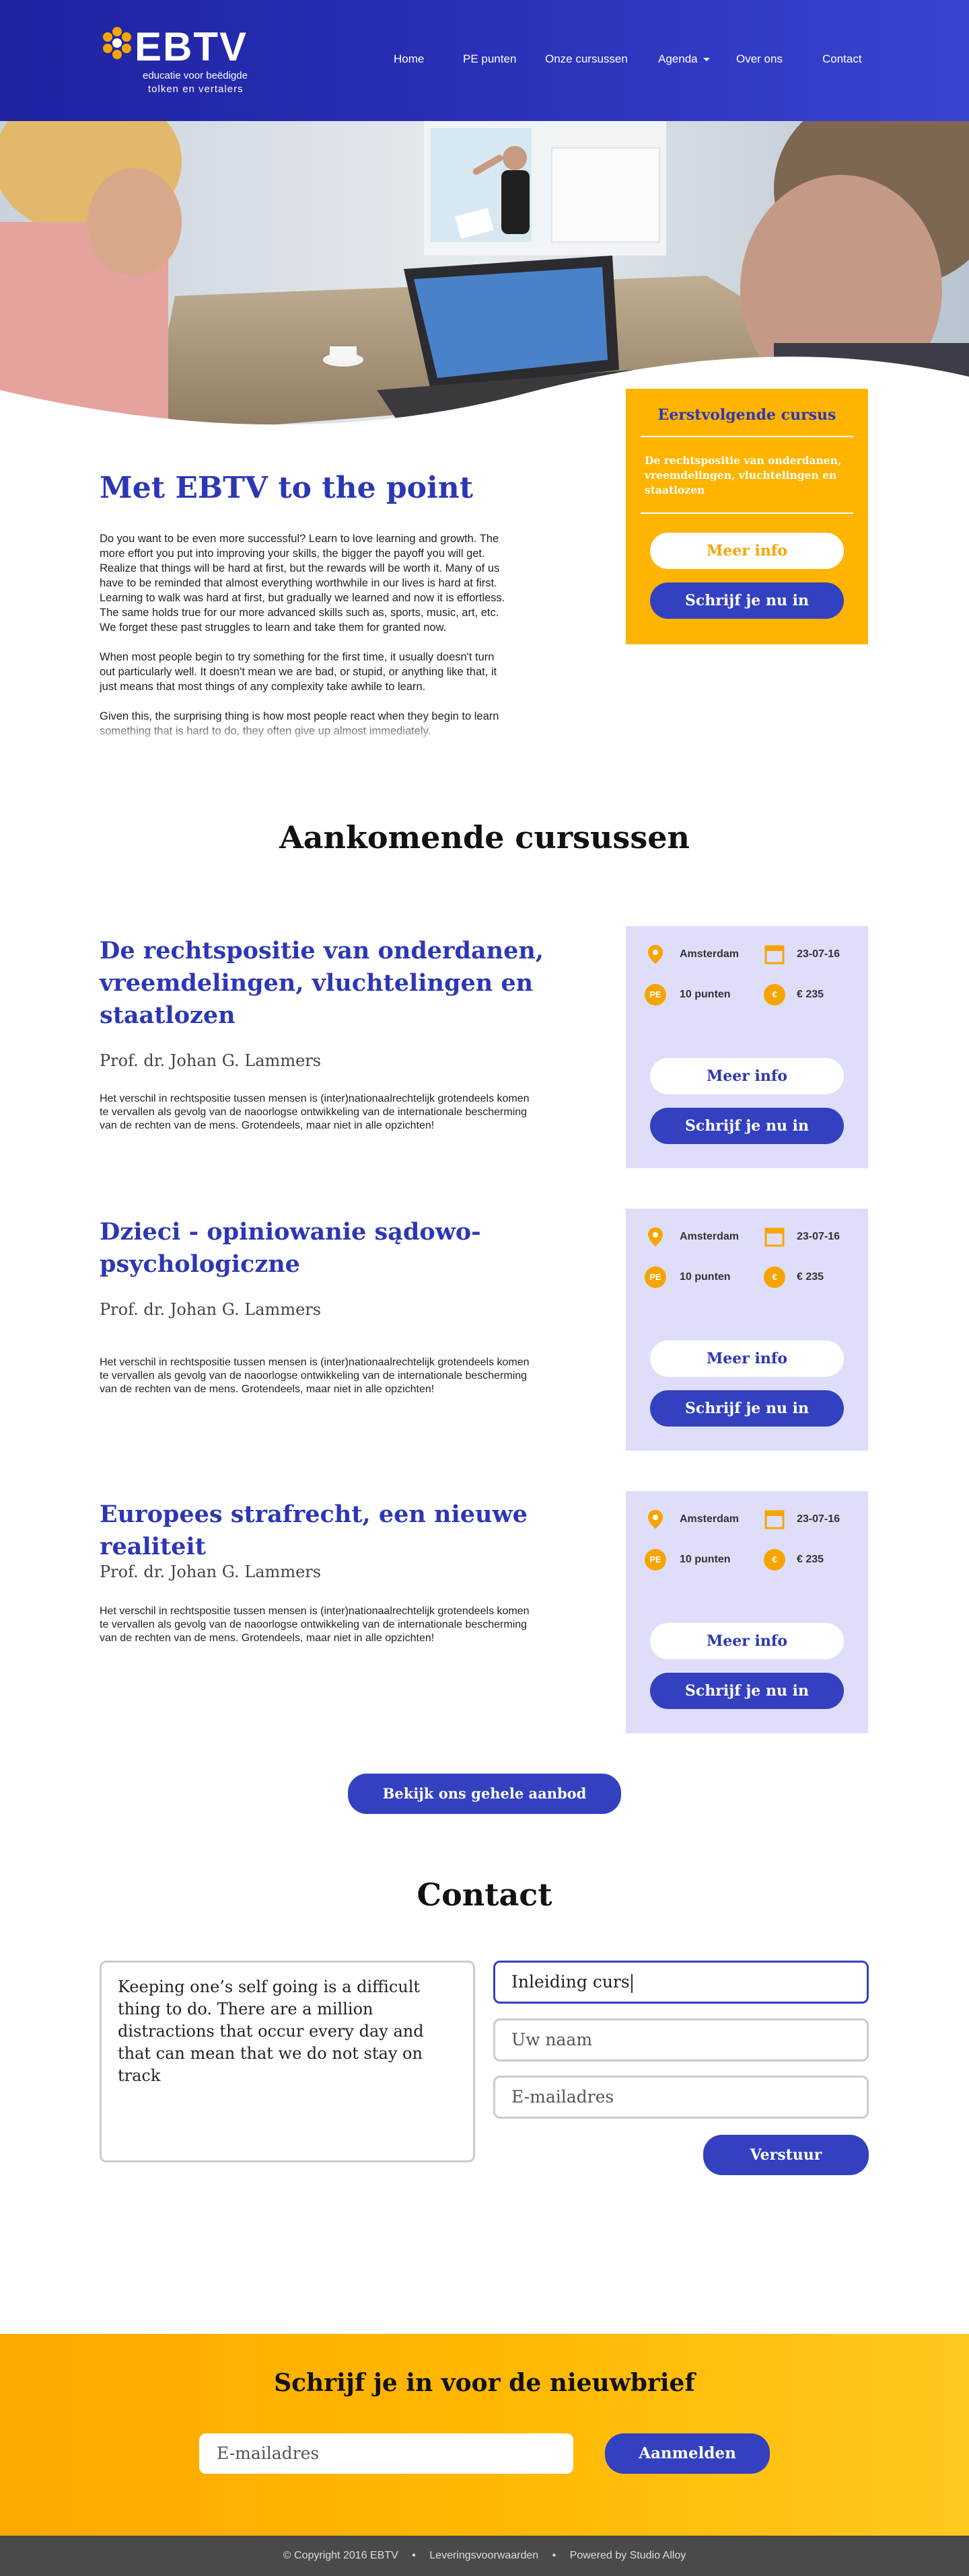 The image size is (969, 2576). What do you see at coordinates (681, 2039) in the screenshot?
I see `name-field: Uw naam` at bounding box center [681, 2039].